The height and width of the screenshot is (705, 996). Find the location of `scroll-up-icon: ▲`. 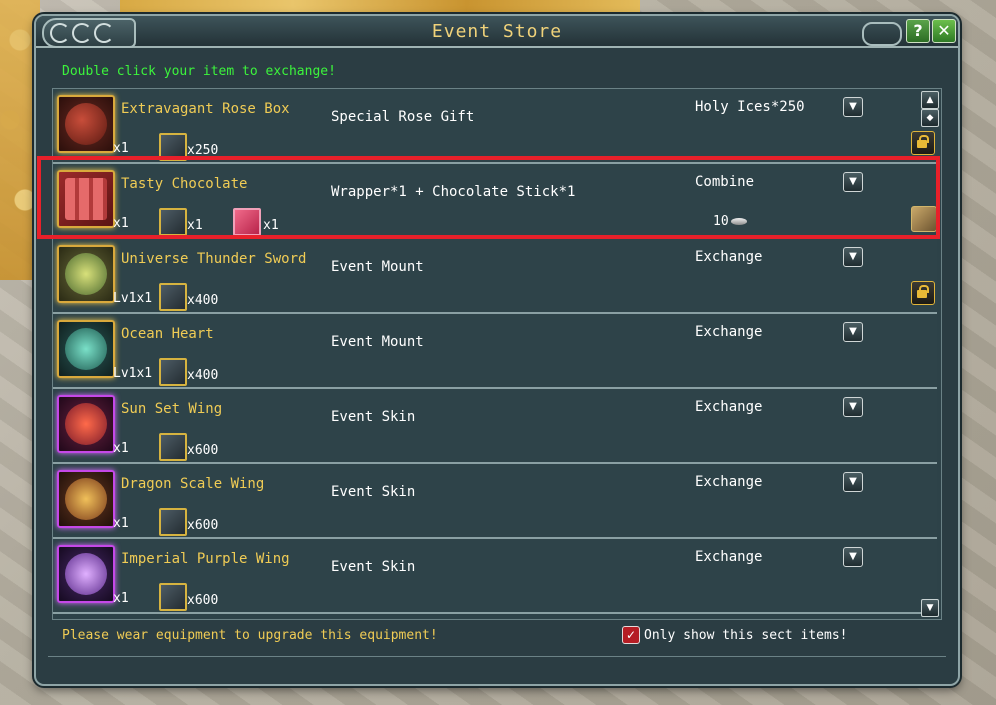

scroll-up-icon: ▲ is located at coordinates (930, 100).